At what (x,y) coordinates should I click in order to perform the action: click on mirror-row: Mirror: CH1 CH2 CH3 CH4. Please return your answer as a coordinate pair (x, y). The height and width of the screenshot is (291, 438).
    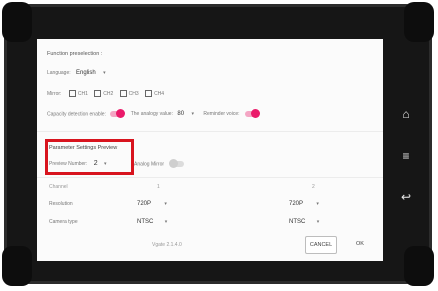
    Looking at the image, I should click on (108, 93).